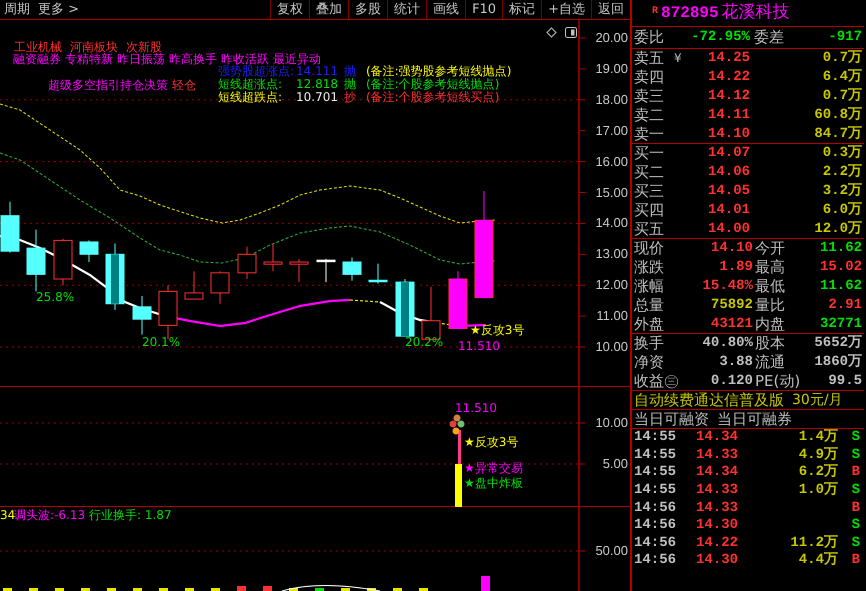 Image resolution: width=866 pixels, height=591 pixels. I want to click on concept-tag: 最近异动, so click(297, 59).